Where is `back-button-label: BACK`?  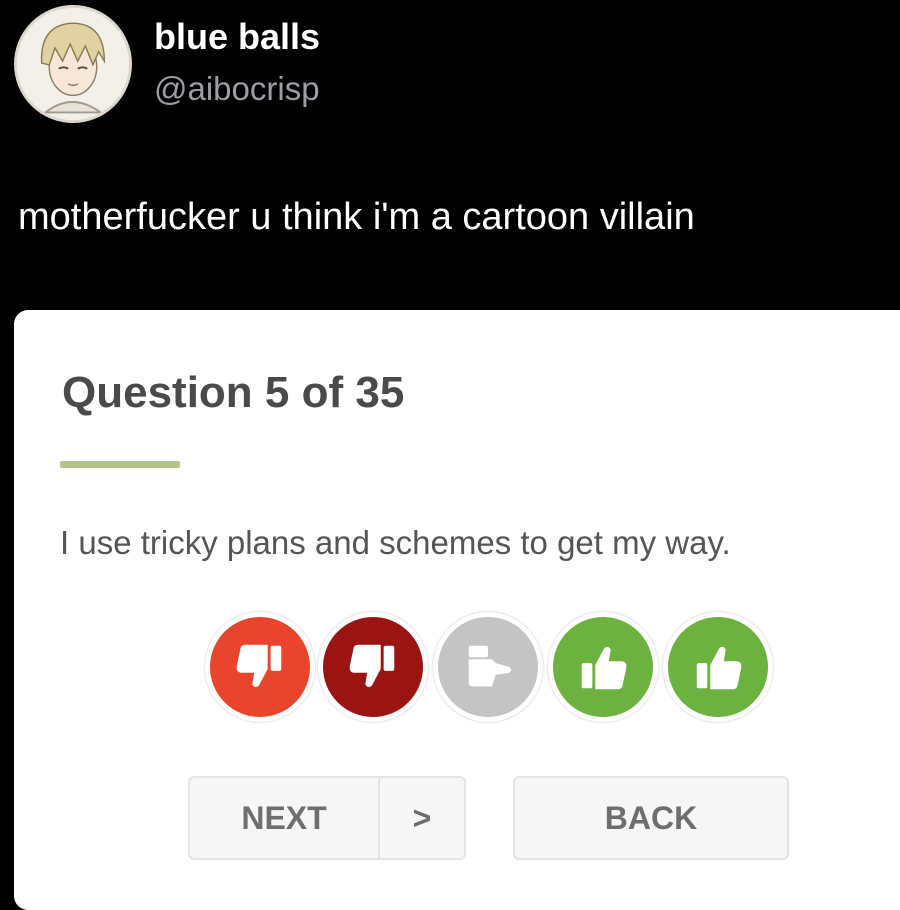
back-button-label: BACK is located at coordinates (651, 817).